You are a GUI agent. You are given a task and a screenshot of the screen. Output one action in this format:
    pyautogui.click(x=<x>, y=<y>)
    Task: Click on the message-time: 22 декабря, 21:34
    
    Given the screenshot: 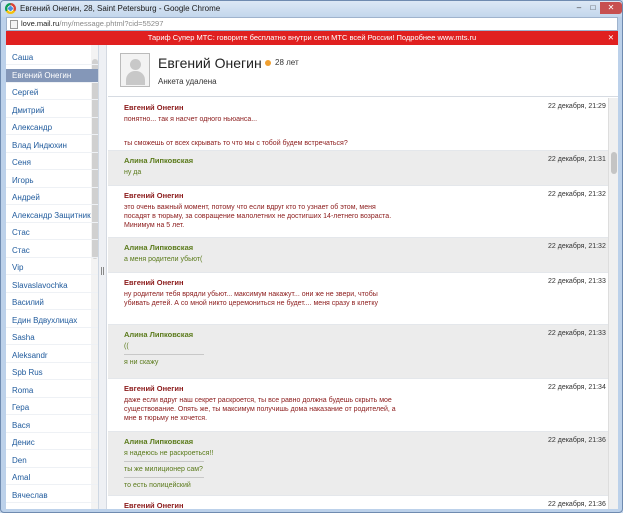 What is the action you would take?
    pyautogui.click(x=577, y=387)
    